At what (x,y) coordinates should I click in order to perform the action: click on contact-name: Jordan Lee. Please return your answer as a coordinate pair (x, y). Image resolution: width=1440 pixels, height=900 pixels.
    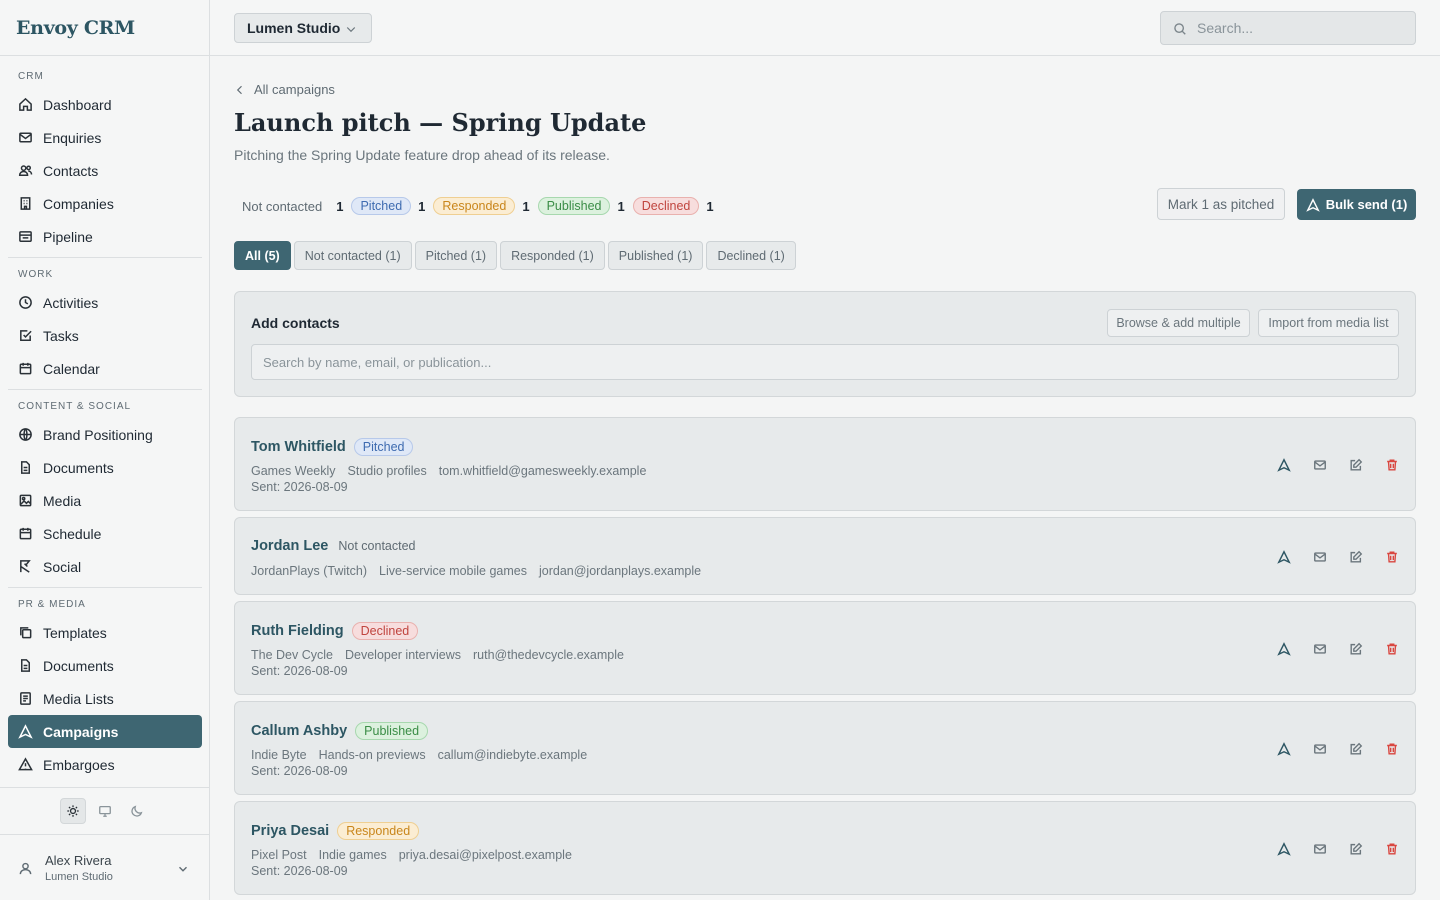
    Looking at the image, I should click on (289, 546).